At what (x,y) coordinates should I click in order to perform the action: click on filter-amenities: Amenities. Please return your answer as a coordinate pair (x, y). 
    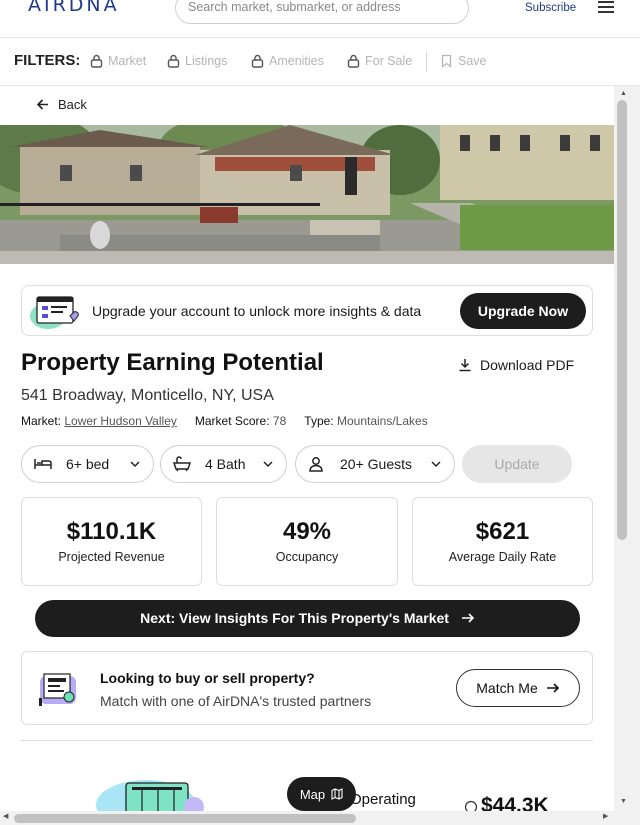
    Looking at the image, I should click on (287, 61).